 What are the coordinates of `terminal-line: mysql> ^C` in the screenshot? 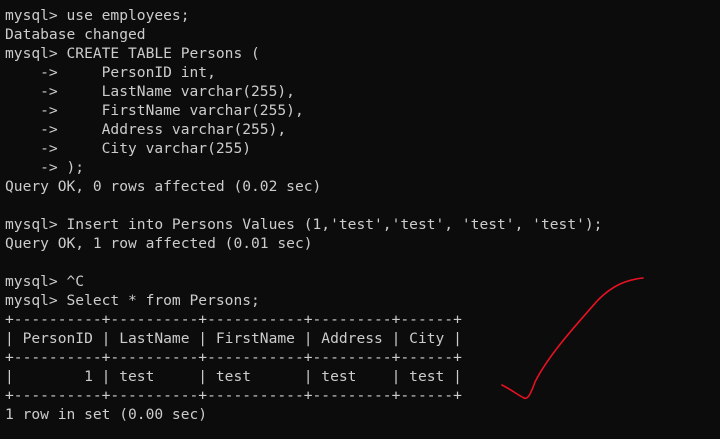 It's located at (45, 281).